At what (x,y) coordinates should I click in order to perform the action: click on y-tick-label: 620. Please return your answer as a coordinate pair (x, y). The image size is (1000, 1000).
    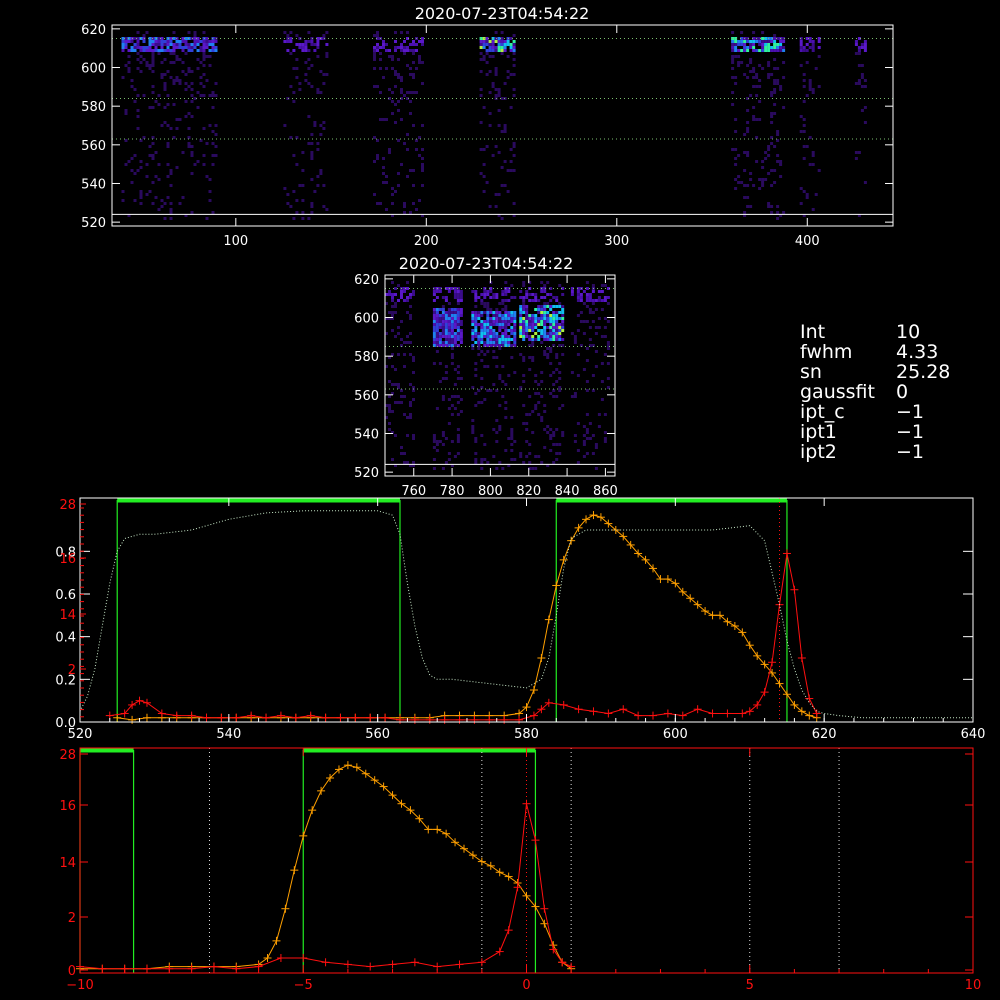
    Looking at the image, I should click on (93, 30).